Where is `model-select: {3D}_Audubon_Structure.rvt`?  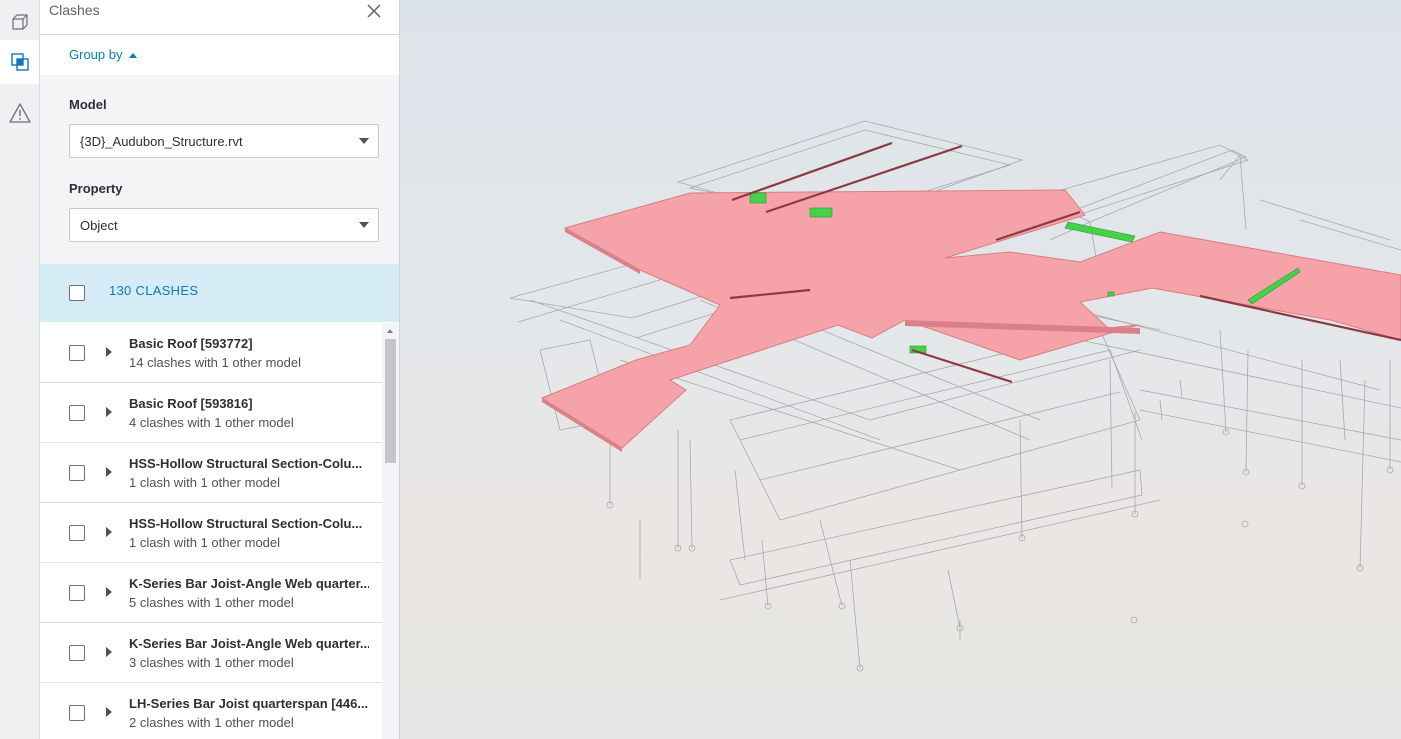
model-select: {3D}_Audubon_Structure.rvt is located at coordinates (224, 141).